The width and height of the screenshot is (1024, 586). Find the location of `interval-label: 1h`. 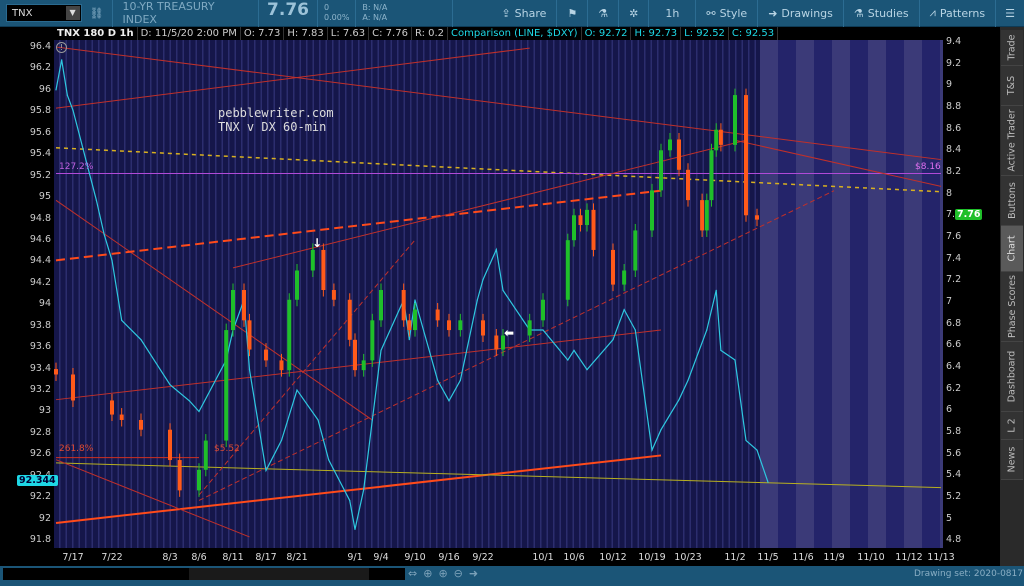

interval-label: 1h is located at coordinates (672, 13).